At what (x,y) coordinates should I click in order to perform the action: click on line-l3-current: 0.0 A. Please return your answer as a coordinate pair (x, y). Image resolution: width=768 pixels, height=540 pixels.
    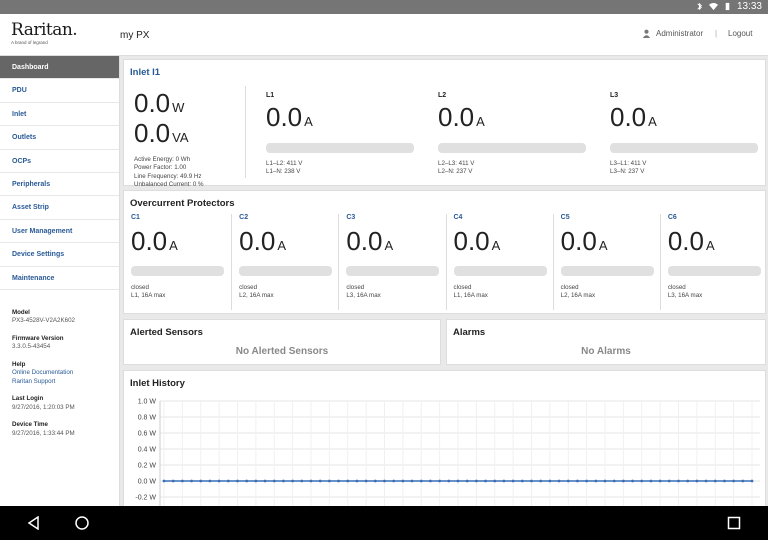
    Looking at the image, I should click on (633, 117).